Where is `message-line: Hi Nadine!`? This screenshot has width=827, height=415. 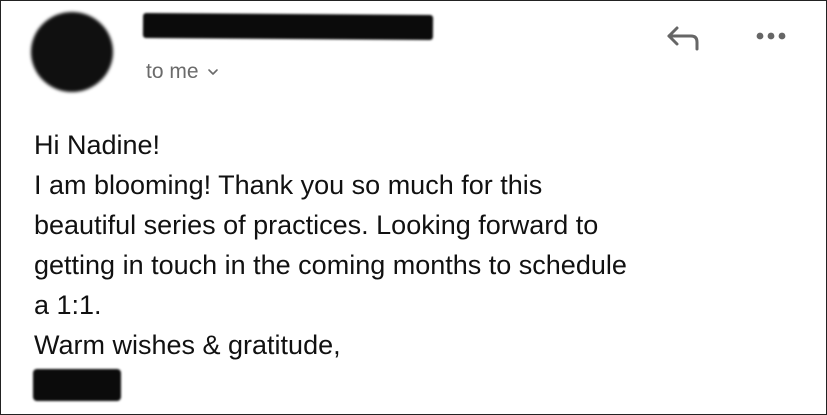 message-line: Hi Nadine! is located at coordinates (97, 145).